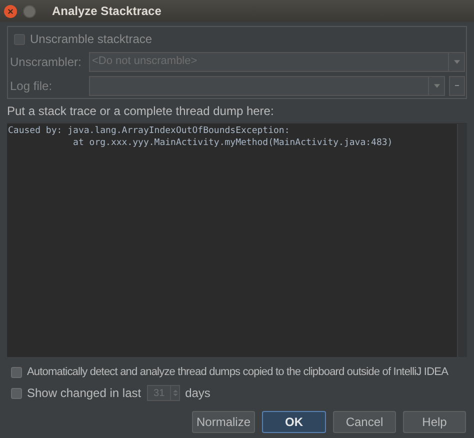  Describe the element at coordinates (294, 422) in the screenshot. I see `dialog-button: OK` at that location.